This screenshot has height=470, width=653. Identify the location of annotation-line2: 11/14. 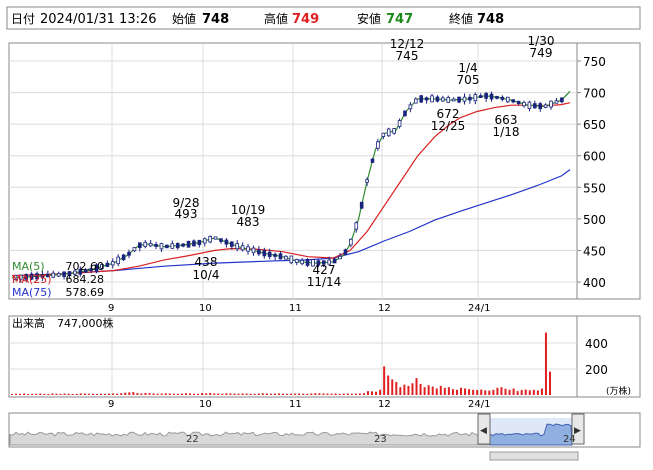
(324, 282).